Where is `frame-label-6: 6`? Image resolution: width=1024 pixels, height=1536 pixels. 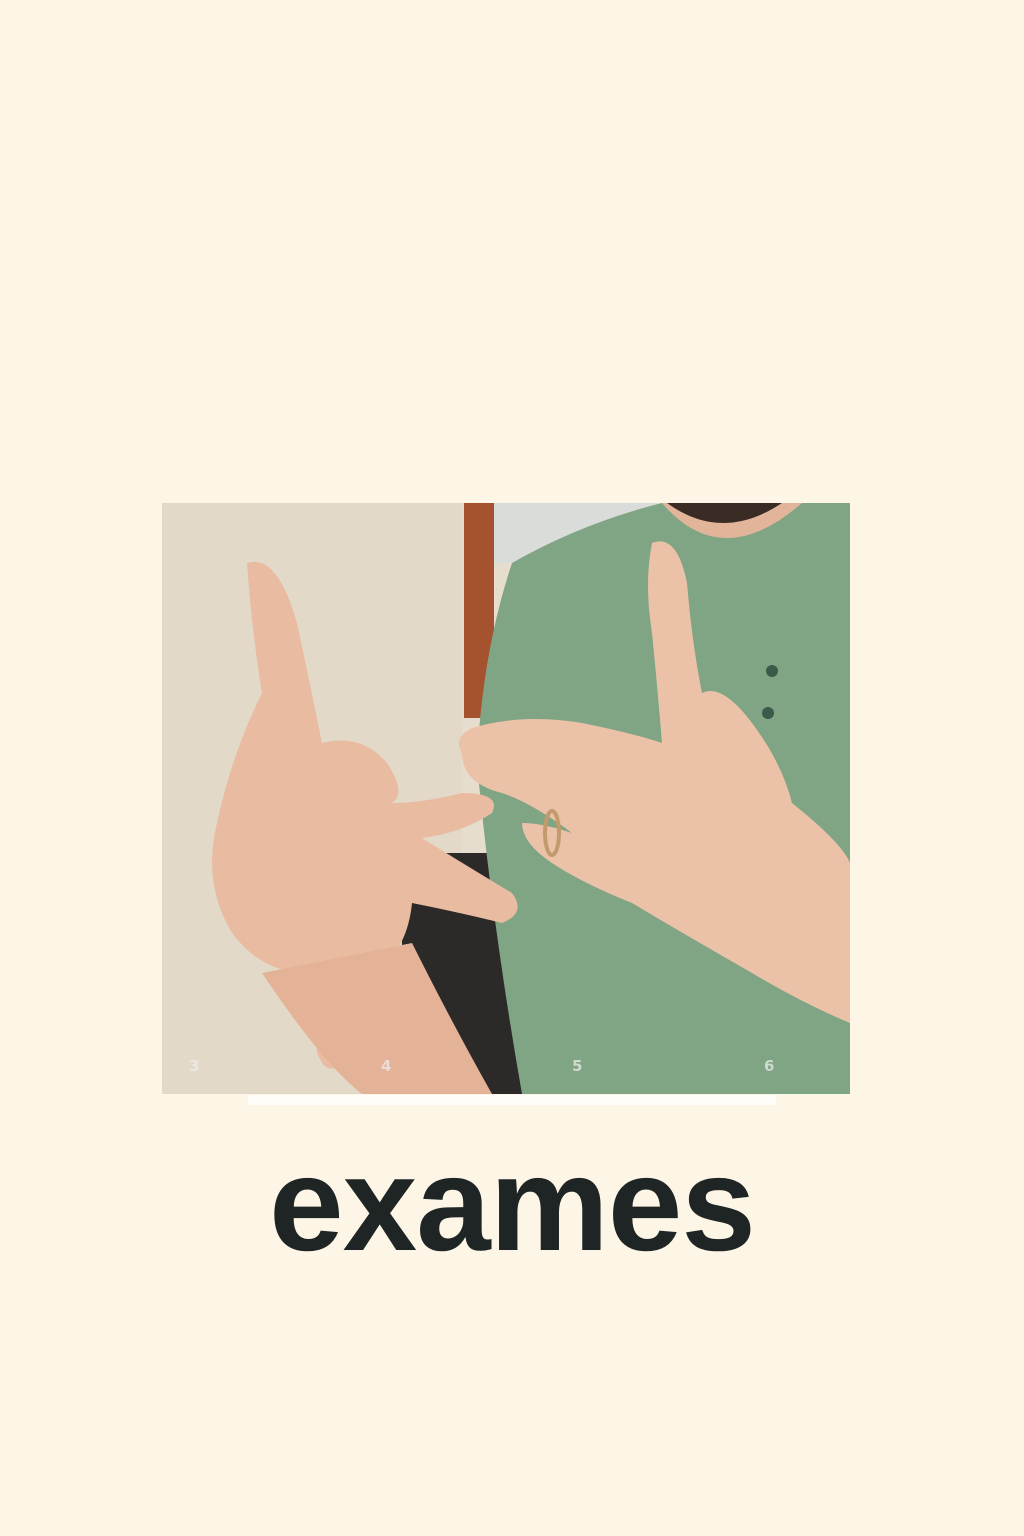 frame-label-6: 6 is located at coordinates (769, 1066).